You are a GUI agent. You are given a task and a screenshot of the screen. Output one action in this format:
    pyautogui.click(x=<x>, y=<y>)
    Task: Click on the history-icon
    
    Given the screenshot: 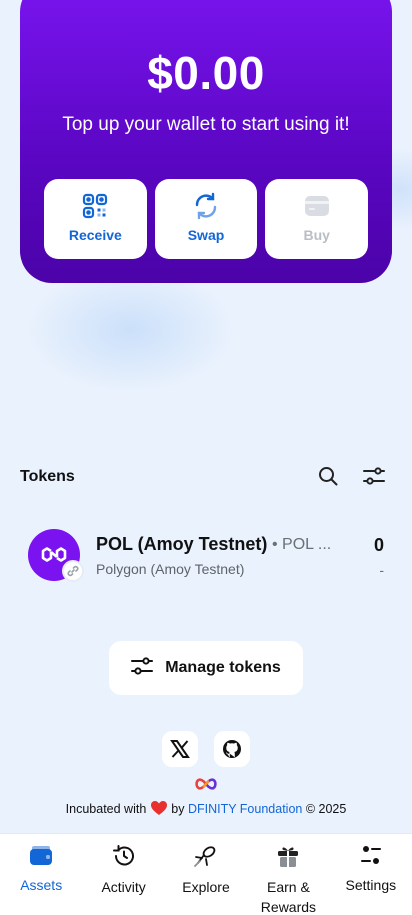 What is the action you would take?
    pyautogui.click(x=124, y=858)
    